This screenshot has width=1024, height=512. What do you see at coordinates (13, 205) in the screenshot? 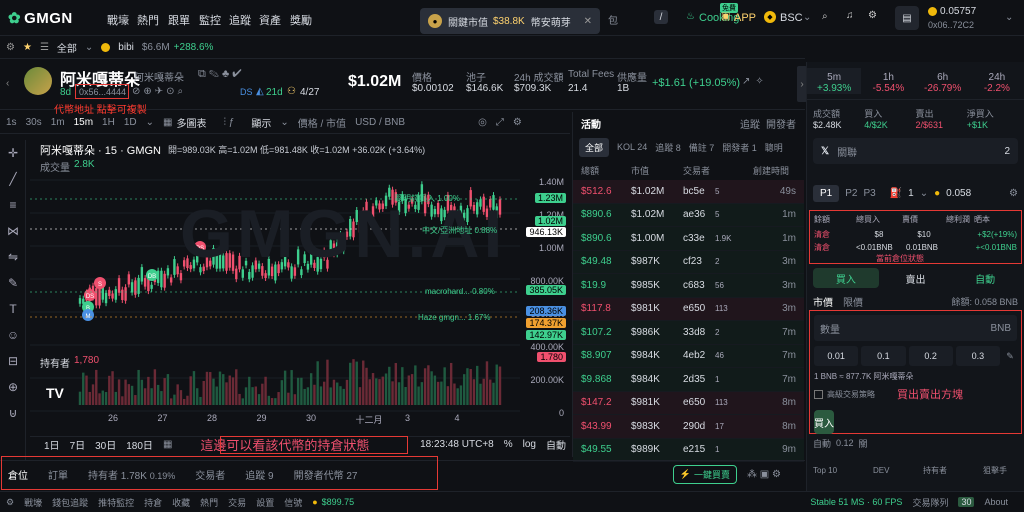
I see `fib-icon: ≡` at bounding box center [13, 205].